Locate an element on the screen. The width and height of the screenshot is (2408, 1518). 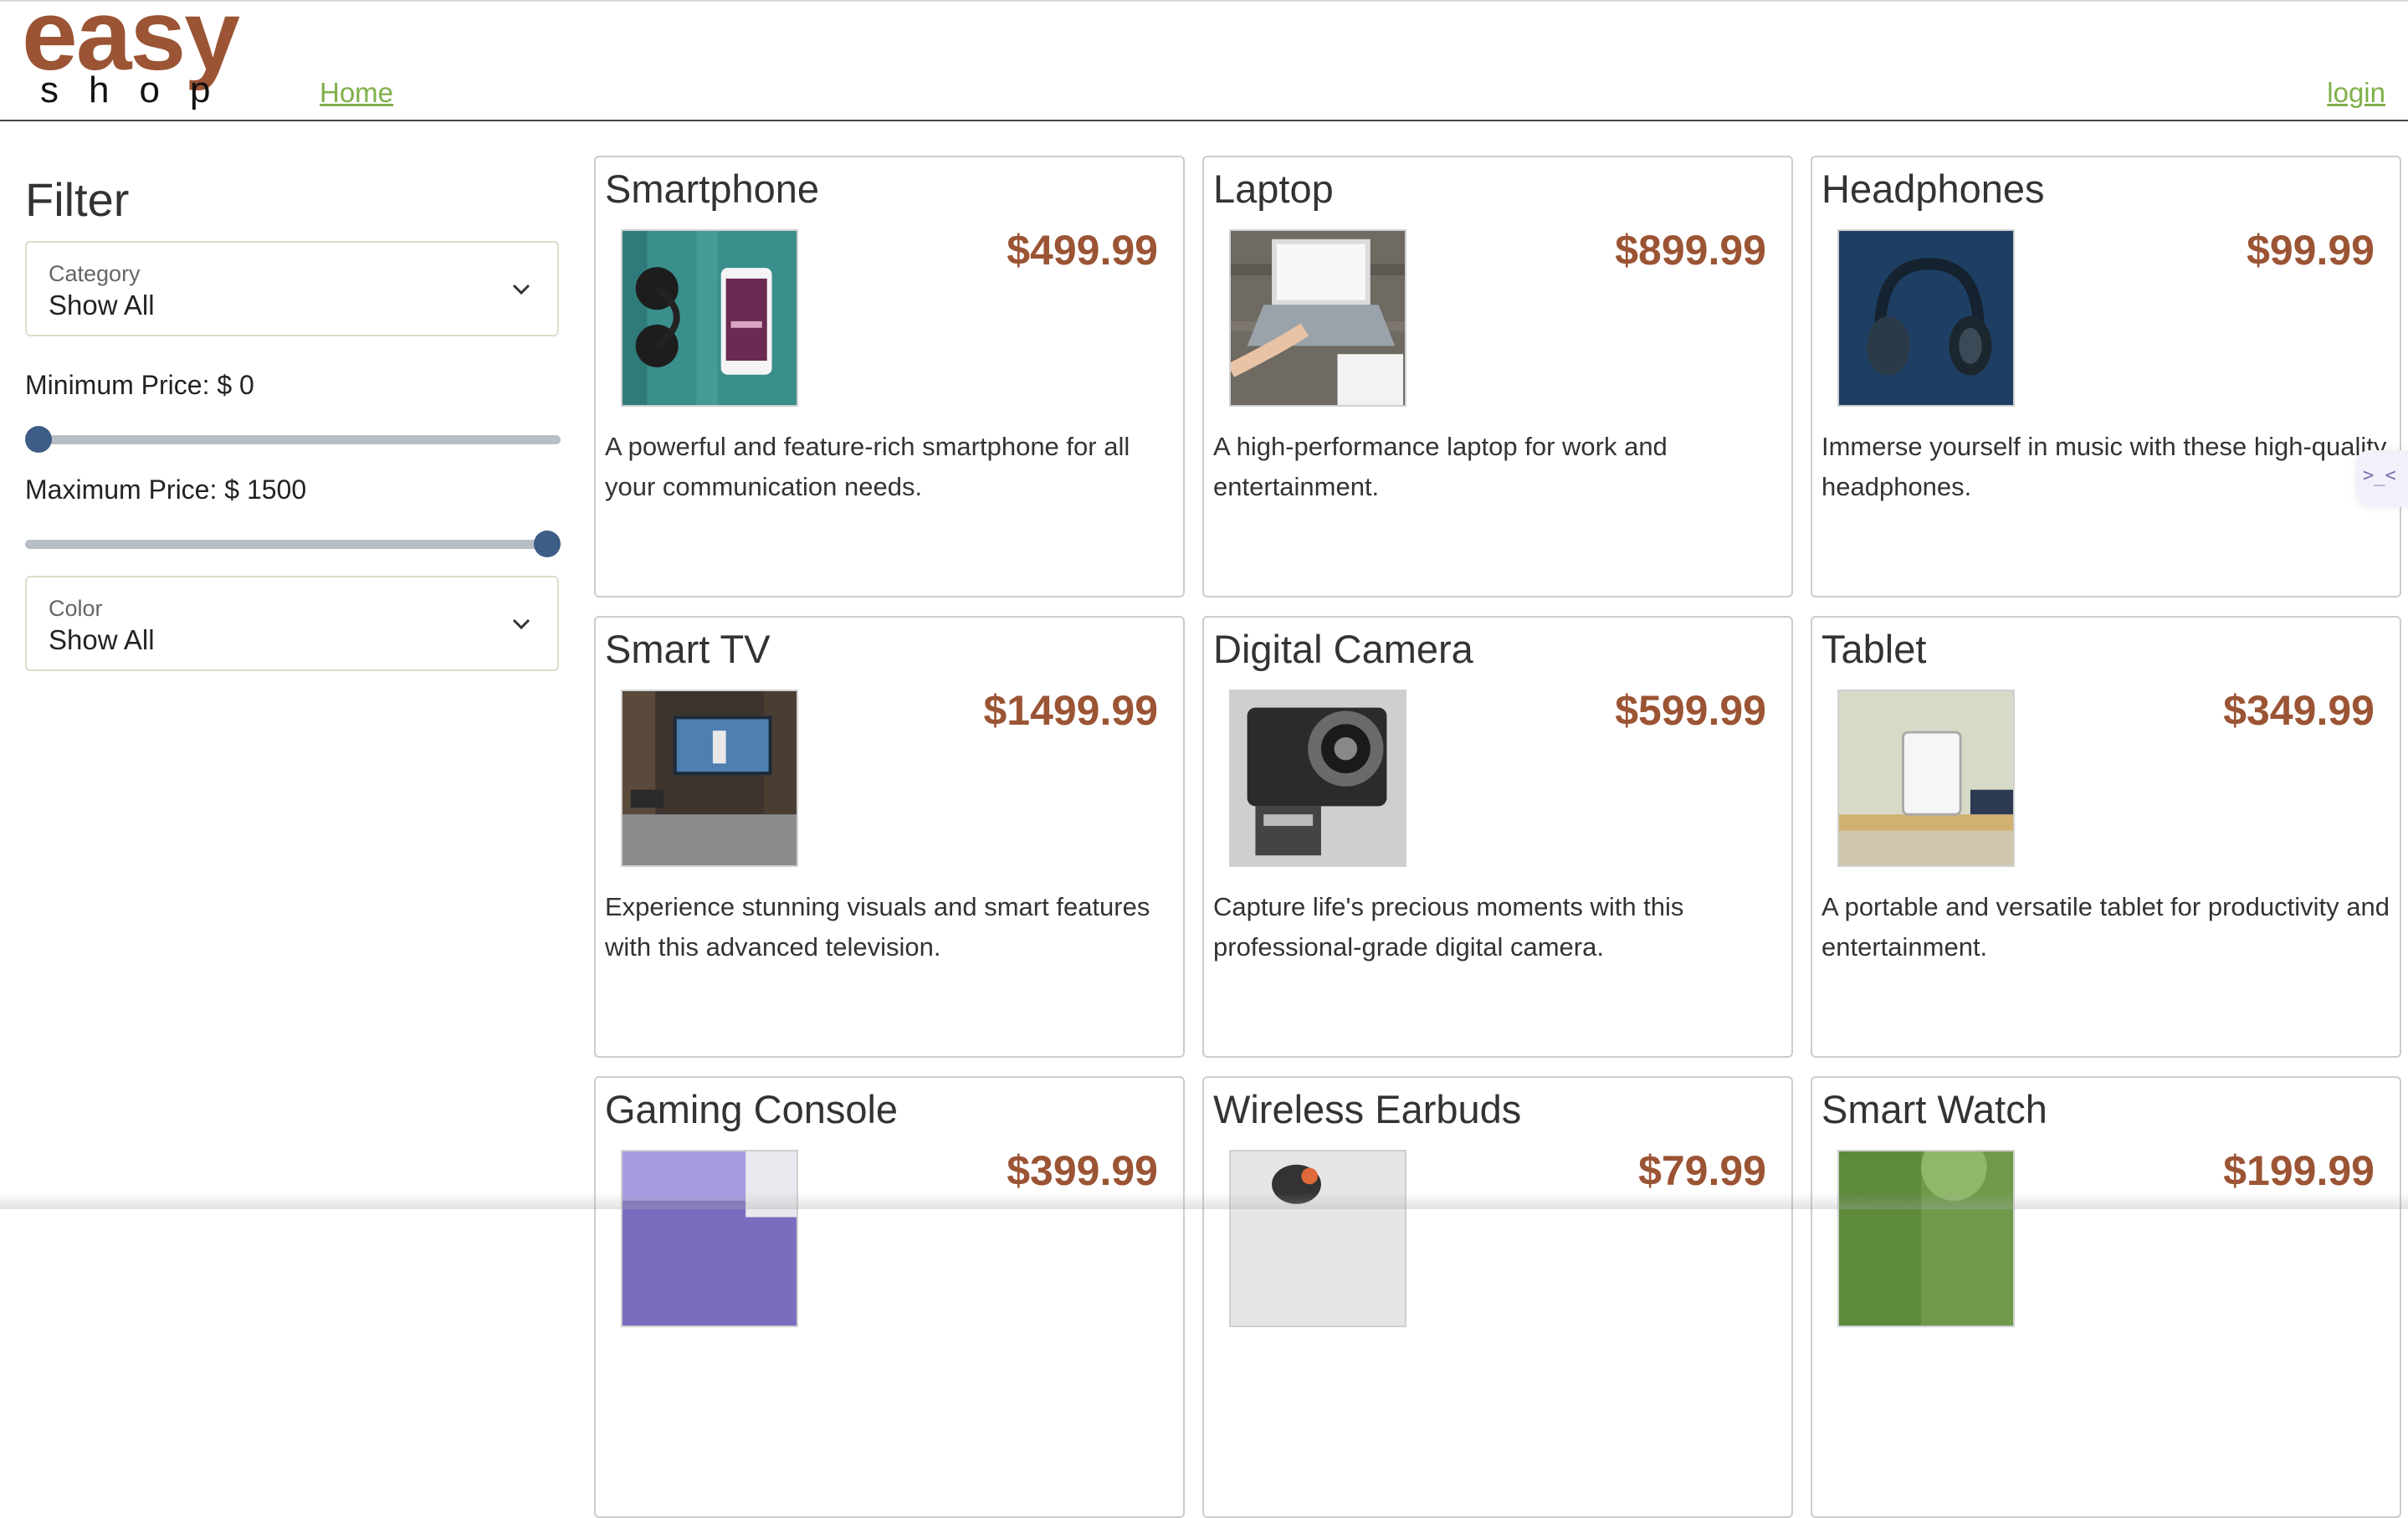
max-price-slider is located at coordinates (293, 544).